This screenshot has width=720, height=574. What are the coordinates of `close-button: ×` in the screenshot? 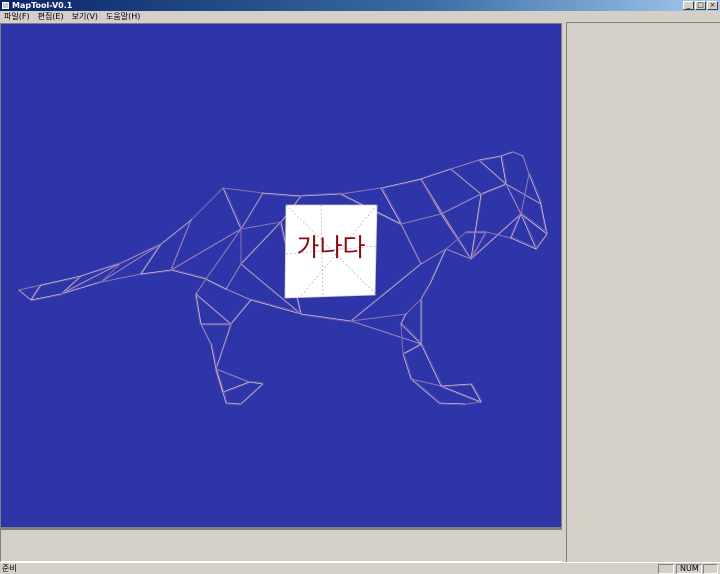 It's located at (712, 5).